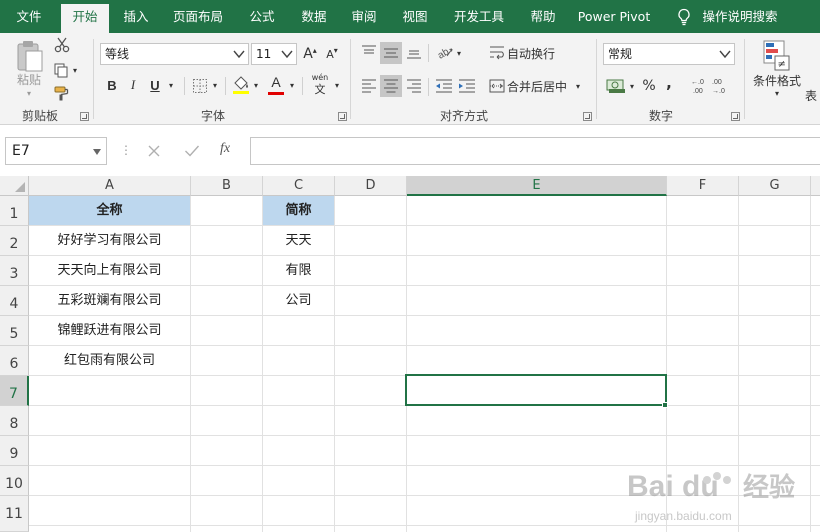 The image size is (820, 532). What do you see at coordinates (479, 16) in the screenshot?
I see `tab-developer: 开发工具` at bounding box center [479, 16].